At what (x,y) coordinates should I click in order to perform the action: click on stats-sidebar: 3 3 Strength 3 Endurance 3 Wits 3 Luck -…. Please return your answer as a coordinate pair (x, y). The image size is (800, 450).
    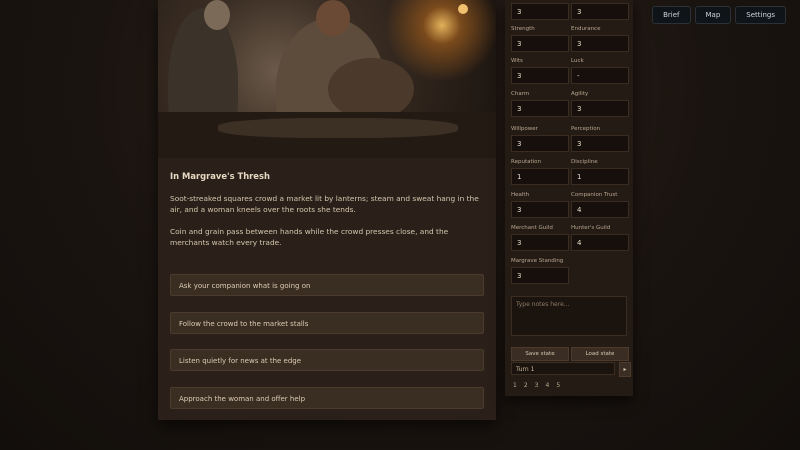
    Looking at the image, I should click on (569, 198).